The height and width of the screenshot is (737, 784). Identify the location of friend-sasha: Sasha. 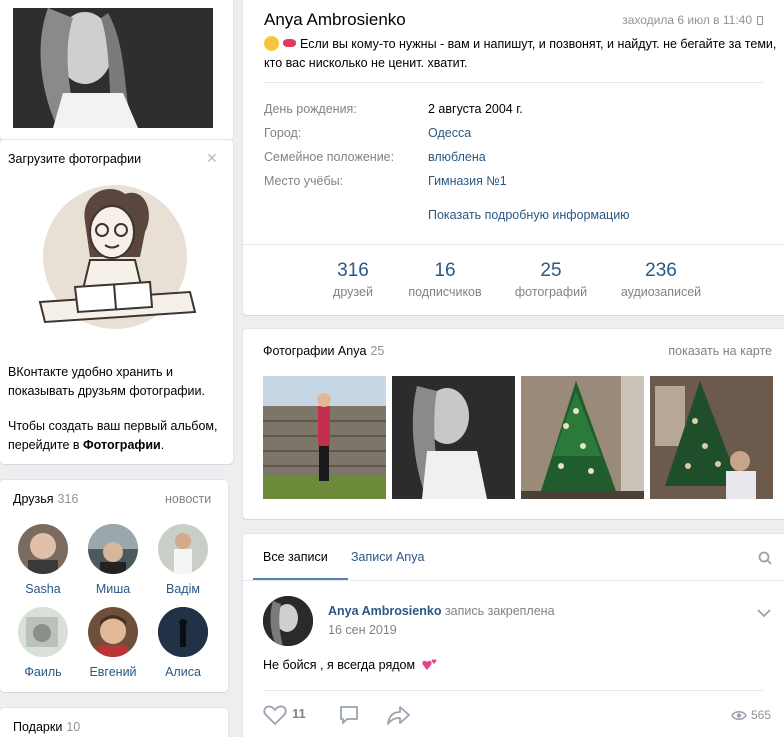
(43, 560).